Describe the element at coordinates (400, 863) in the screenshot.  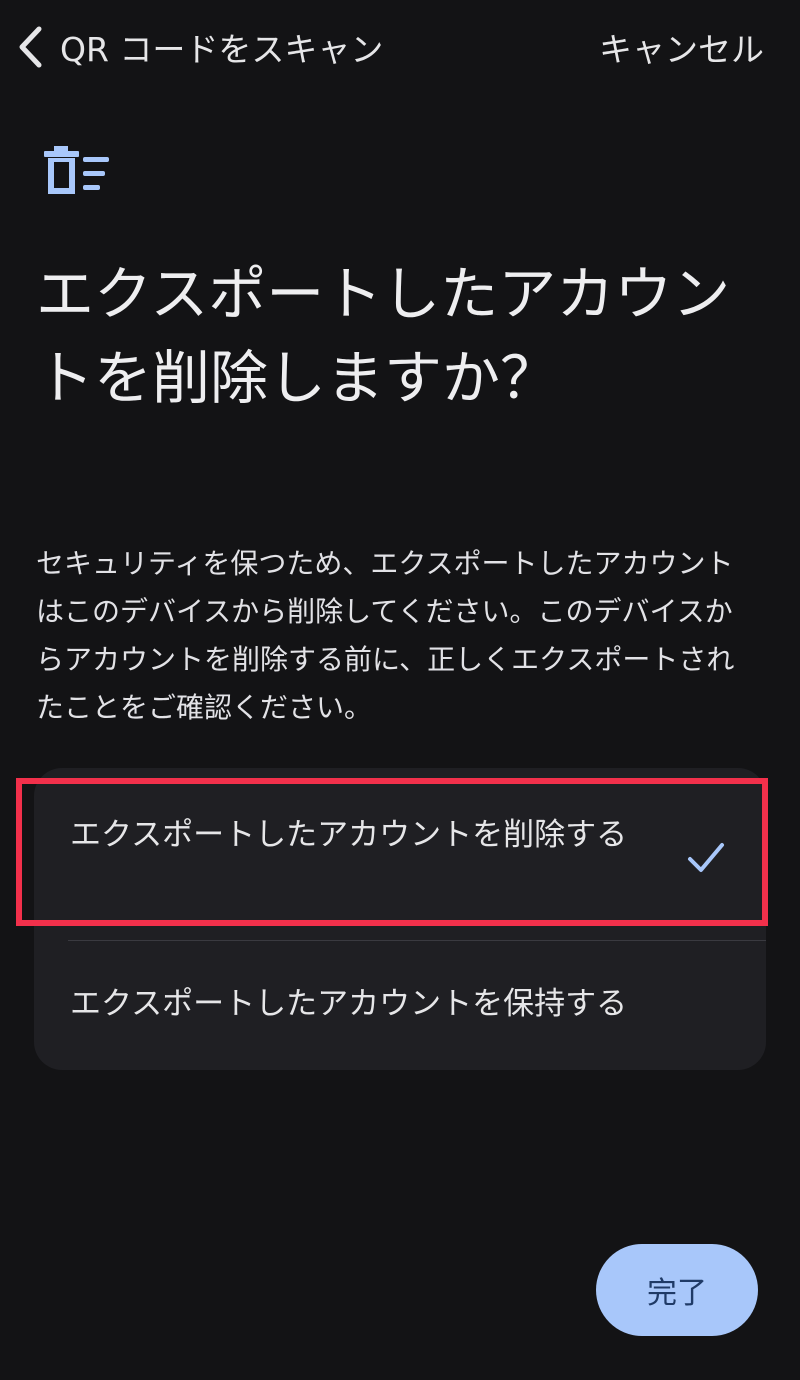
I see `option-delete-accounts: エクスポートしたアカウントを削除する` at that location.